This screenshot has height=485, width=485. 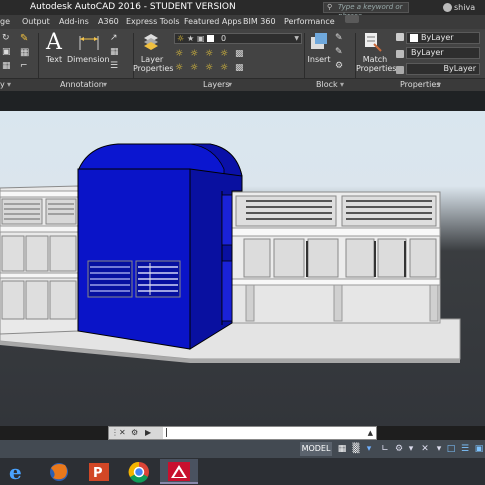 What do you see at coordinates (115, 433) in the screenshot?
I see `drag-handle-icon: ⋮` at bounding box center [115, 433].